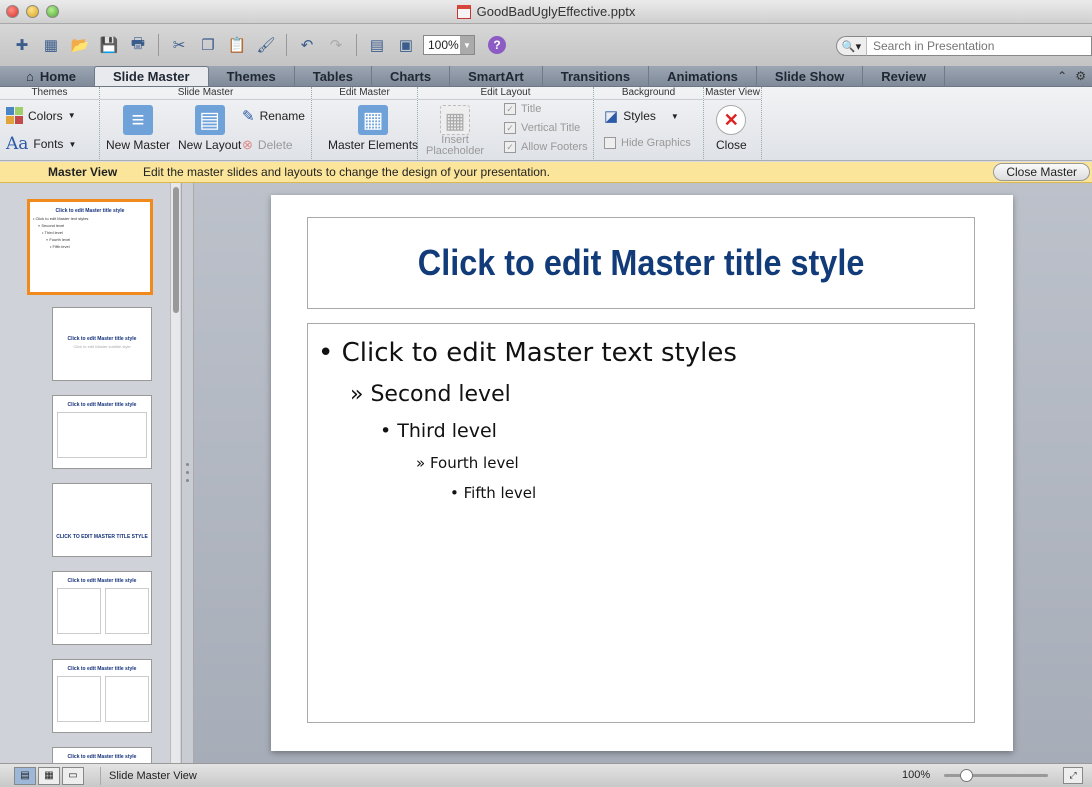 This screenshot has width=1092, height=787. What do you see at coordinates (41, 115) in the screenshot?
I see `colors-button: Colors ▼` at bounding box center [41, 115].